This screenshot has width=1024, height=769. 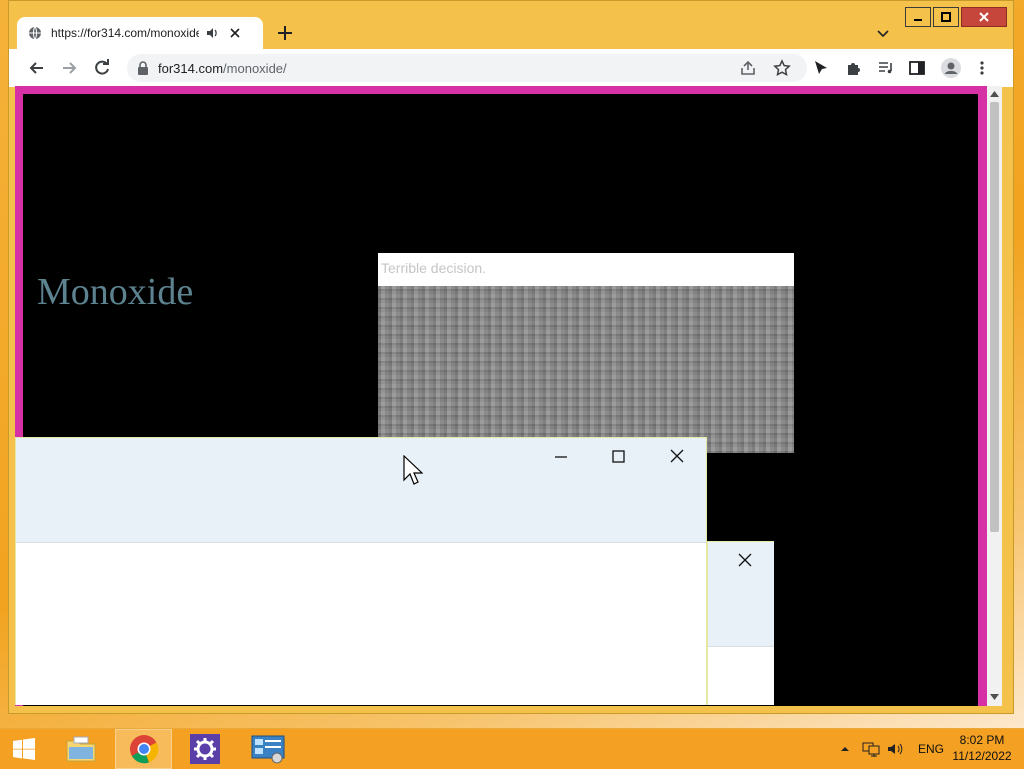 I want to click on lock-icon, so click(x=143, y=68).